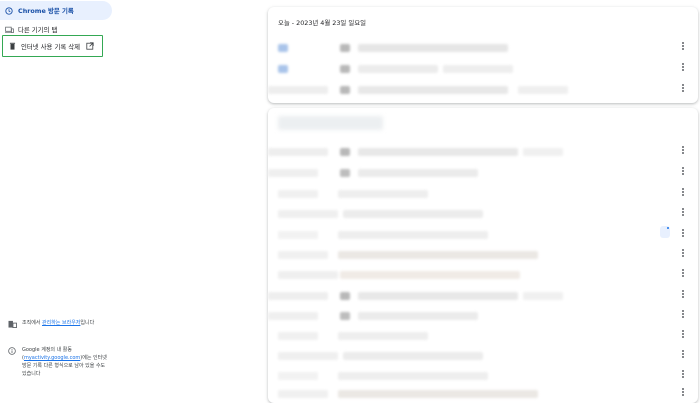  What do you see at coordinates (46, 11) in the screenshot?
I see `sidebar-item-label: Chrome 방문 기록` at bounding box center [46, 11].